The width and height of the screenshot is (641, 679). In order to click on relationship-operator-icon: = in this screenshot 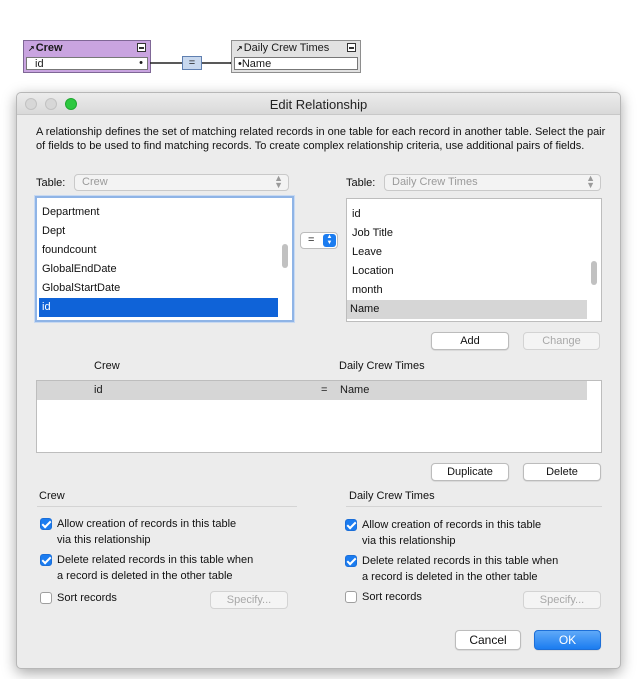, I will do `click(192, 63)`.